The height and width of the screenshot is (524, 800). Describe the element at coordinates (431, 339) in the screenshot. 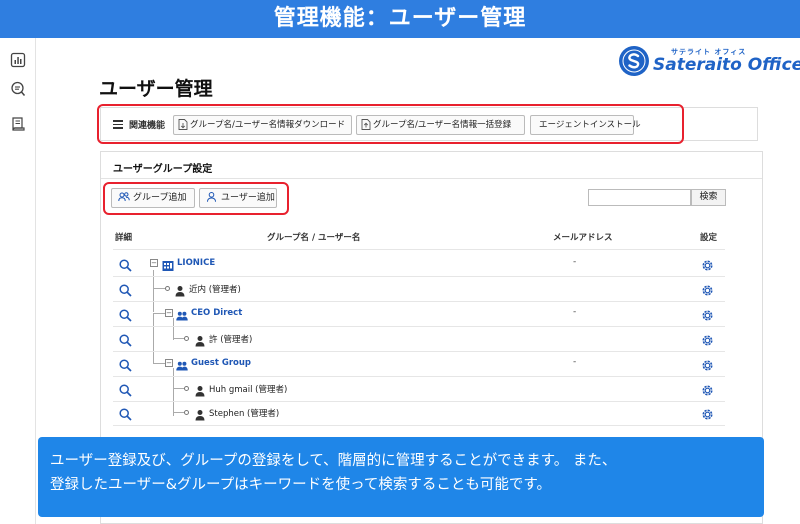

I see `table-row: 許 (管理者)` at that location.